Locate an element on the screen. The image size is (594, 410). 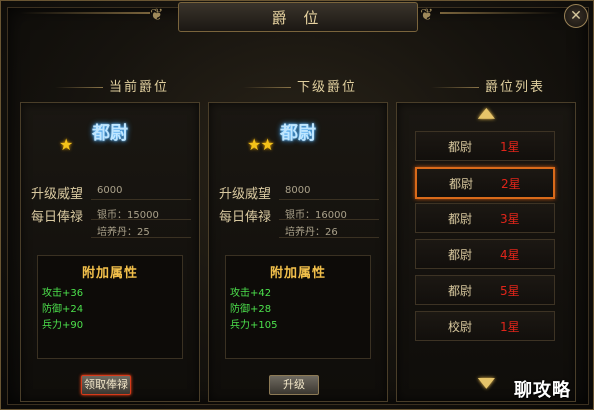
salary-pill-value: 培养丹：26 is located at coordinates (311, 232).